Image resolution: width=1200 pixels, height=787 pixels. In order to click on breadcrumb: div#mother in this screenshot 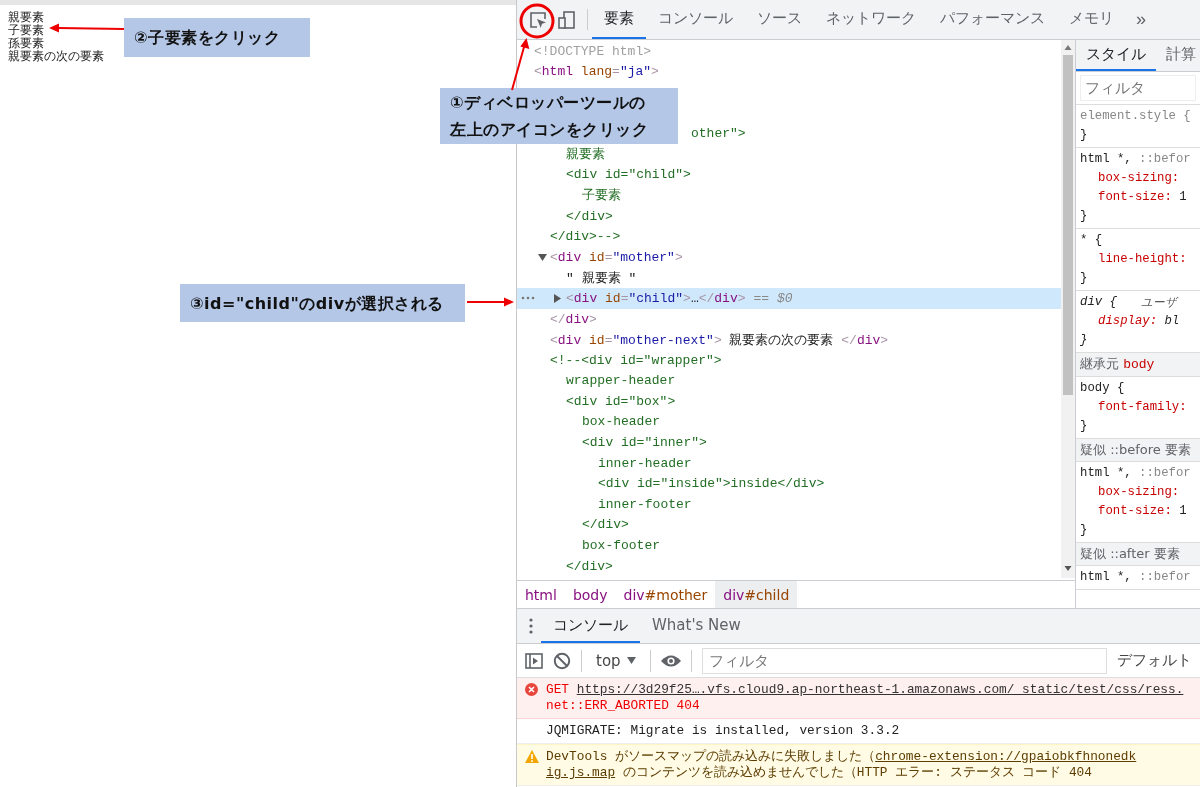, I will do `click(665, 594)`.